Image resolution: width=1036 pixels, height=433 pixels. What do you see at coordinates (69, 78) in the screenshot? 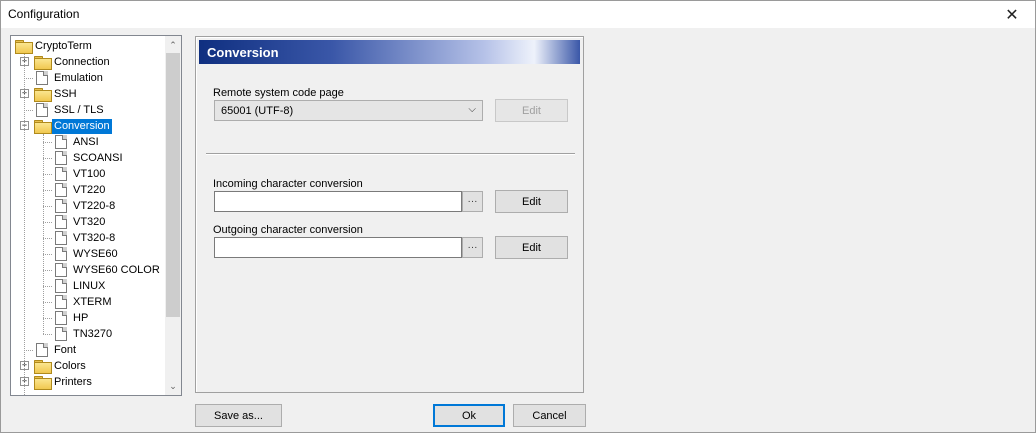
I see `tree-item: Emulation` at bounding box center [69, 78].